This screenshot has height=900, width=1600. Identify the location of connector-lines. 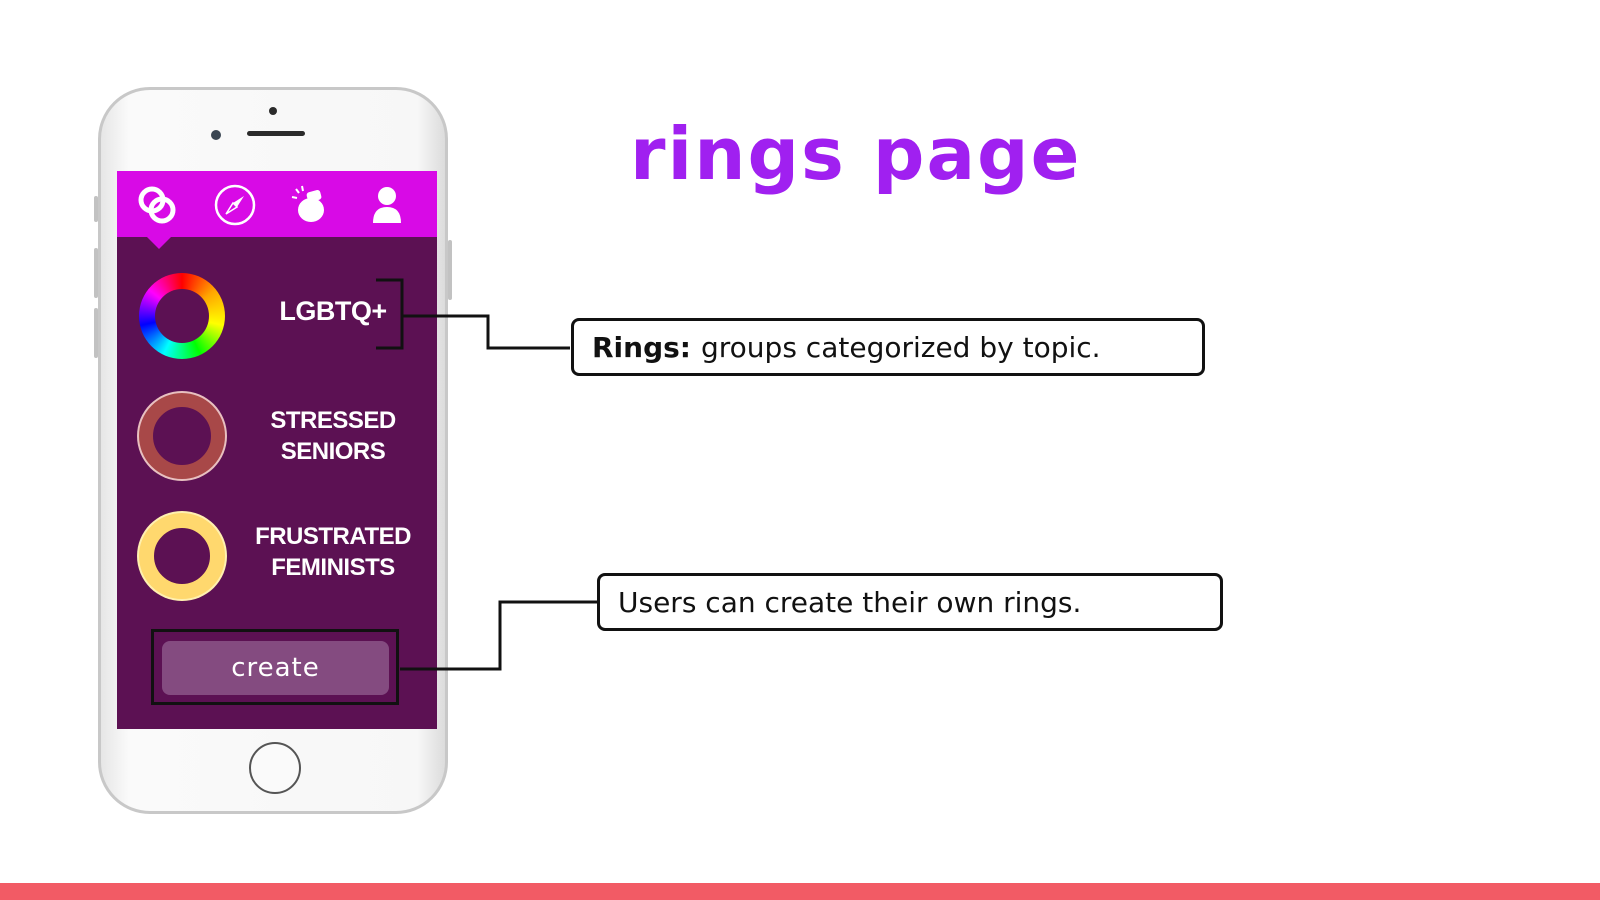
(486, 474).